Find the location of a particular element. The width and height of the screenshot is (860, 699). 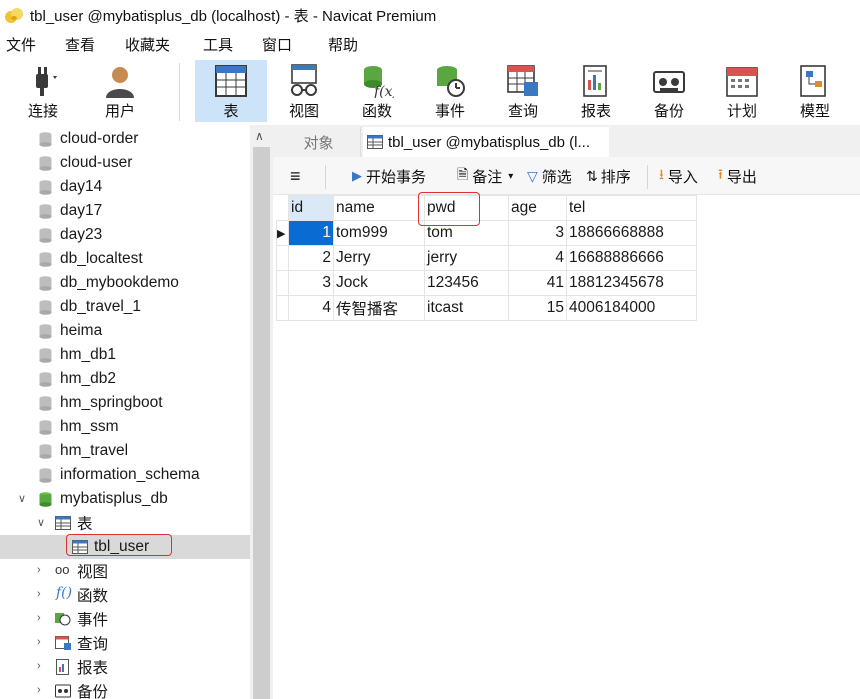

cell-tel: 18866668888 is located at coordinates (631, 233).